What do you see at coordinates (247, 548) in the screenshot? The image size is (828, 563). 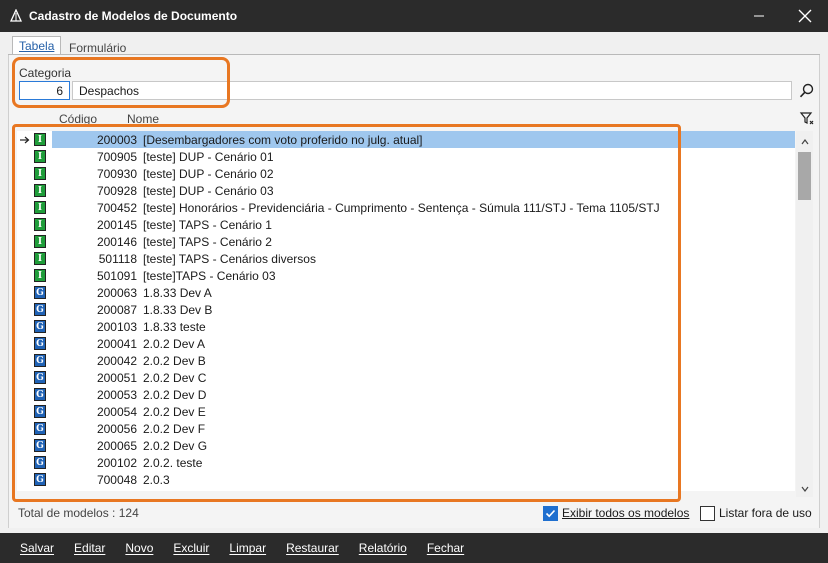 I see `limpar-button: Limpar` at bounding box center [247, 548].